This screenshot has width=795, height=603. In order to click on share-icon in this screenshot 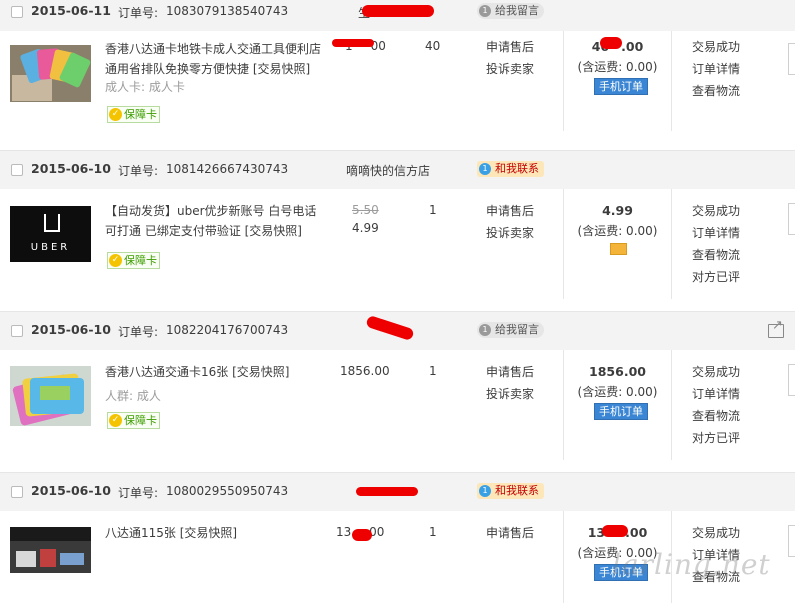, I will do `click(776, 328)`.